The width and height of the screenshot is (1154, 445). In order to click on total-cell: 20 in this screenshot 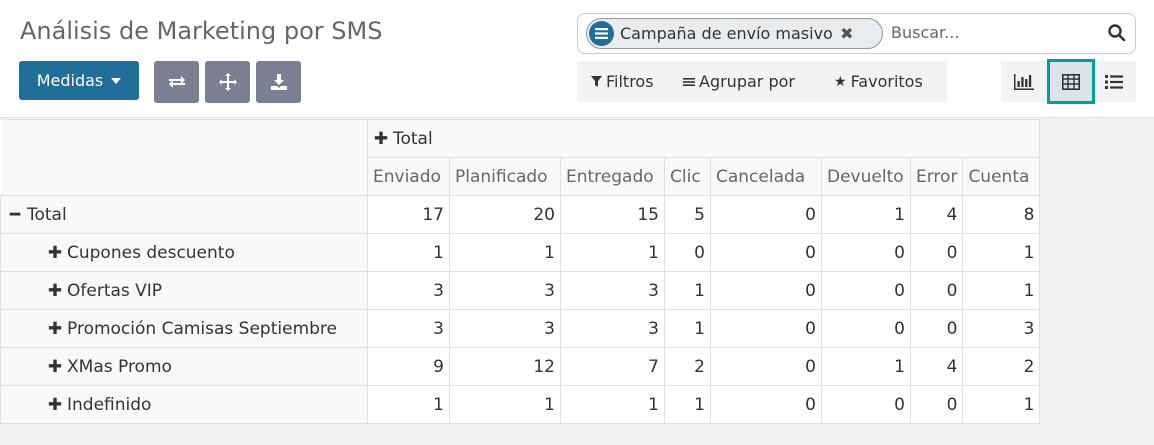, I will do `click(505, 214)`.